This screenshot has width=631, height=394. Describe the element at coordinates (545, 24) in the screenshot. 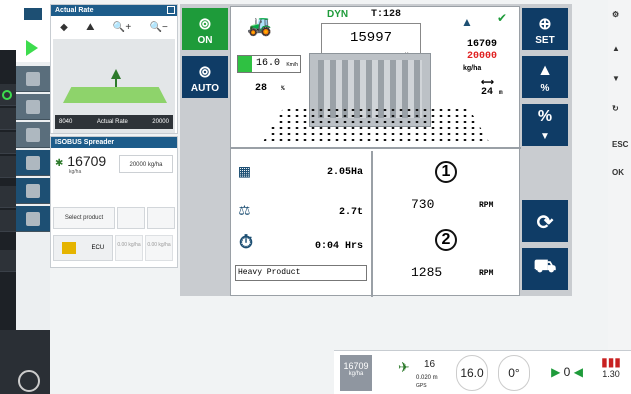

I see `crosshair-icon: ⊕` at that location.